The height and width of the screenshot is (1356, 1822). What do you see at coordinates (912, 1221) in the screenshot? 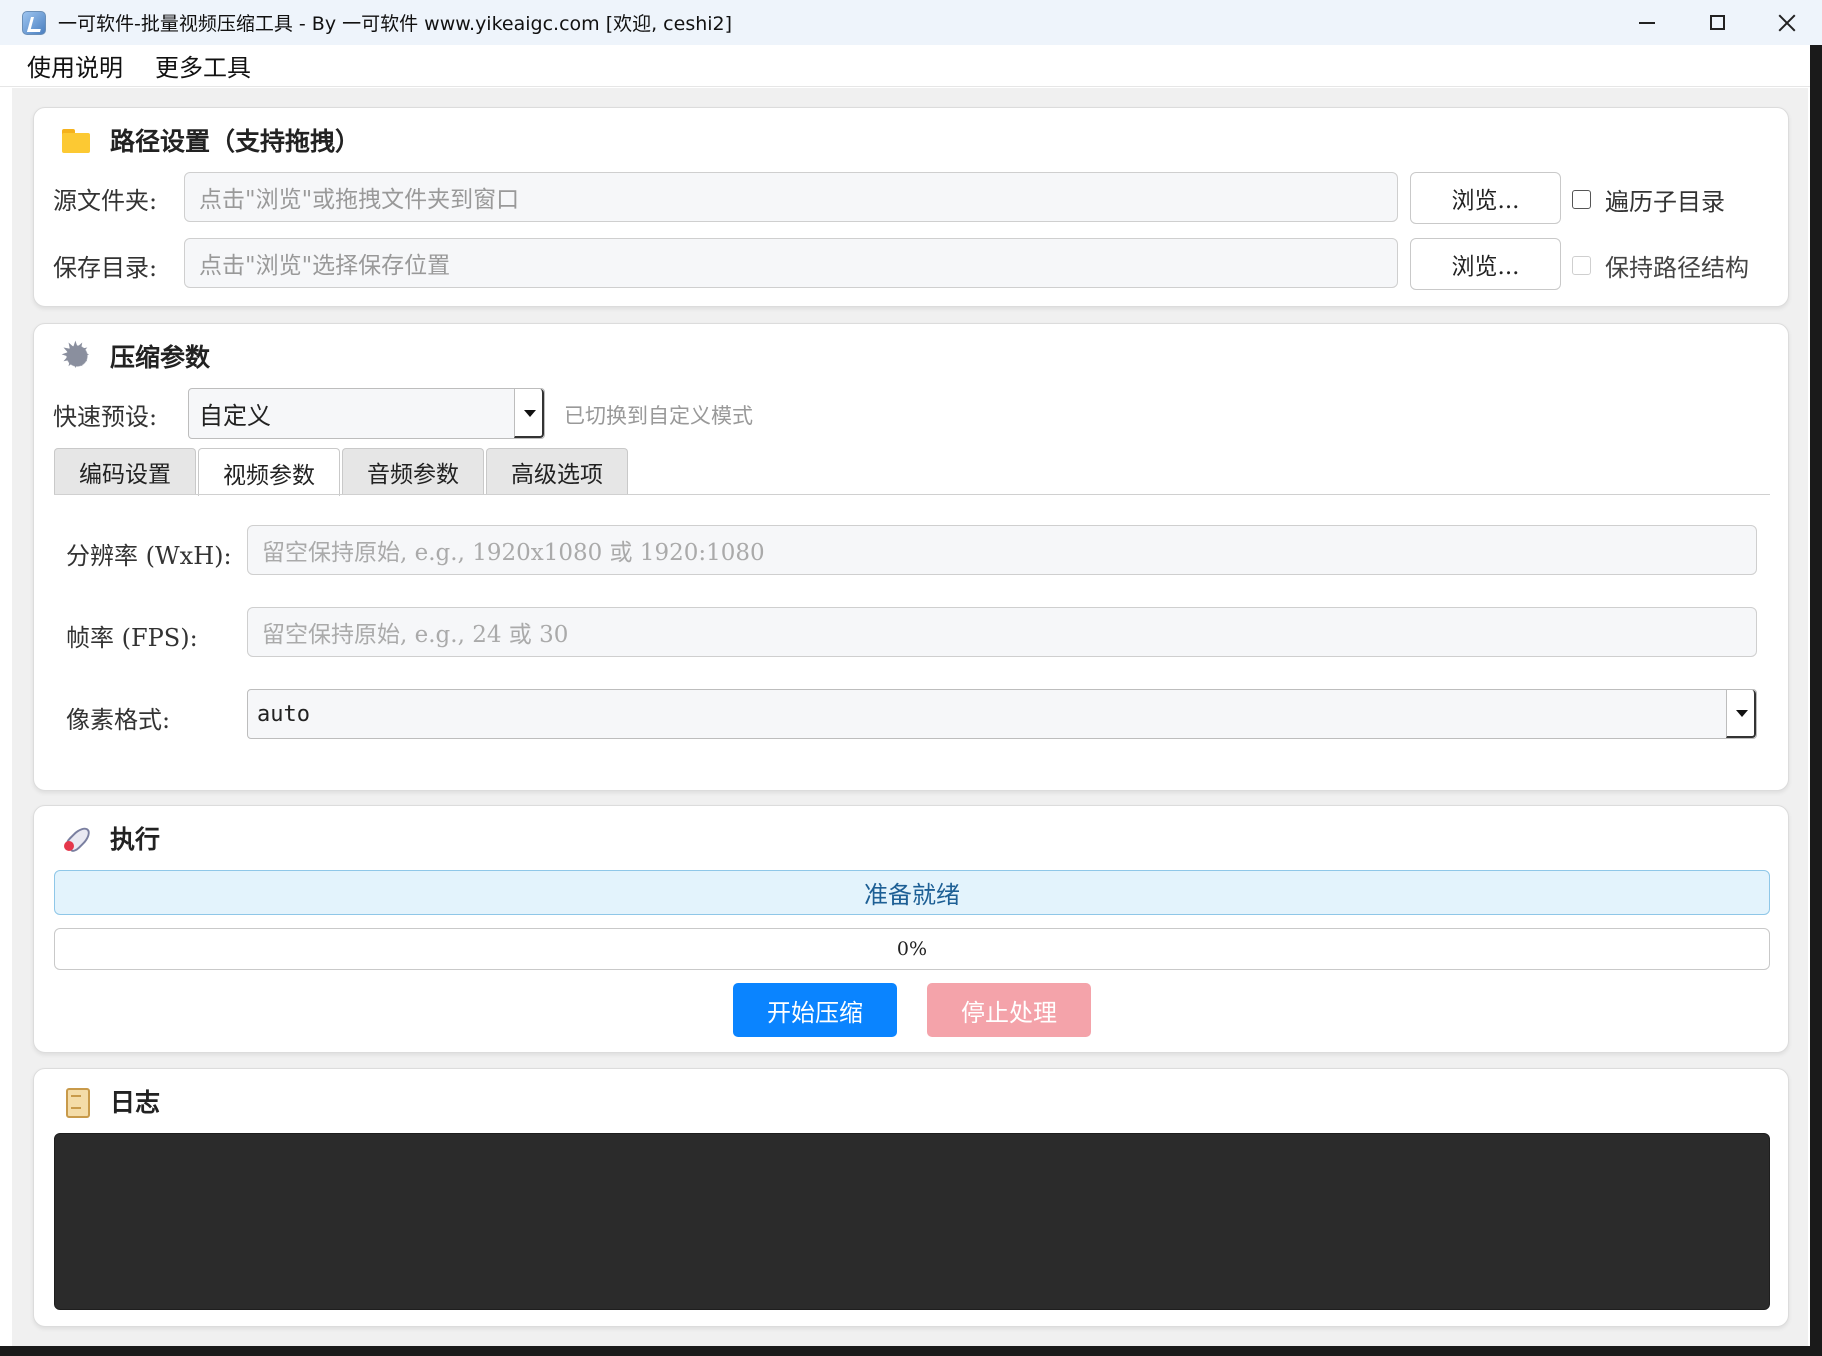
I see `log-output` at bounding box center [912, 1221].